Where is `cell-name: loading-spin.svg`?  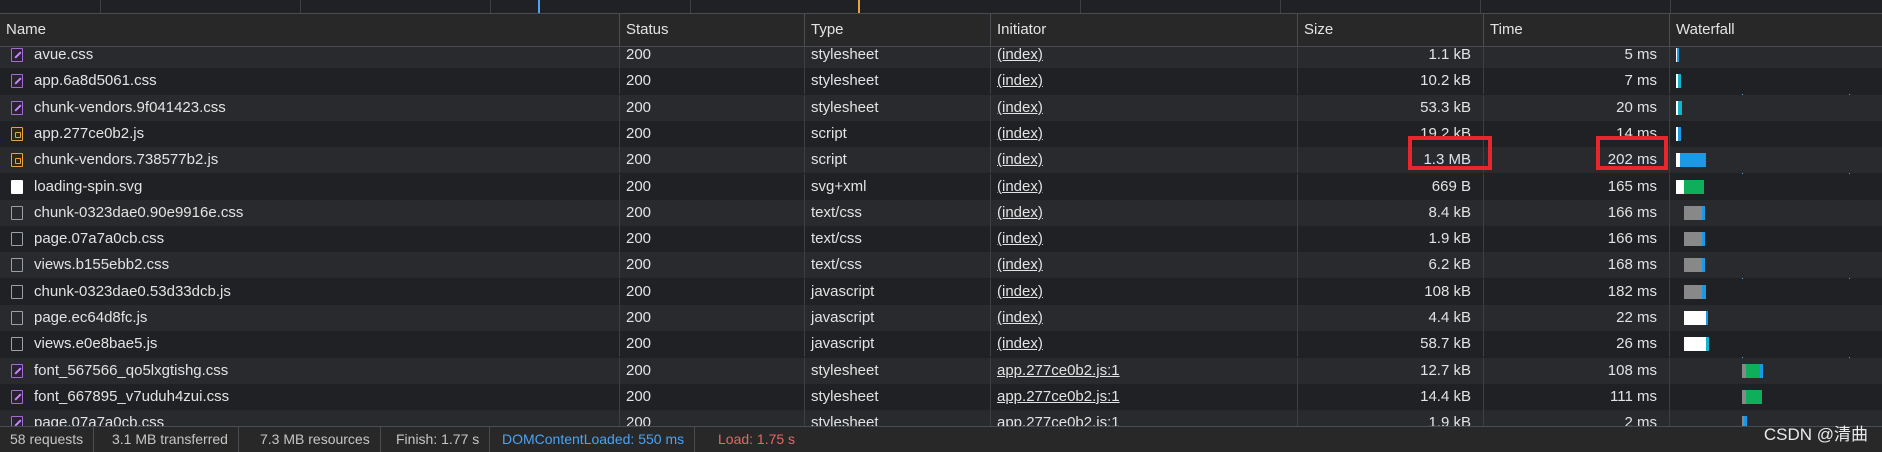 cell-name: loading-spin.svg is located at coordinates (310, 186).